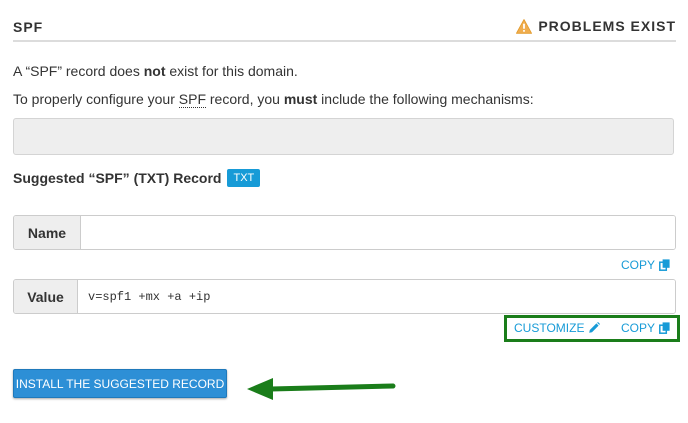 The width and height of the screenshot is (688, 423). Describe the element at coordinates (120, 383) in the screenshot. I see `install-suggested-record-button: INSTALL THE SUGGESTED RECORD` at that location.